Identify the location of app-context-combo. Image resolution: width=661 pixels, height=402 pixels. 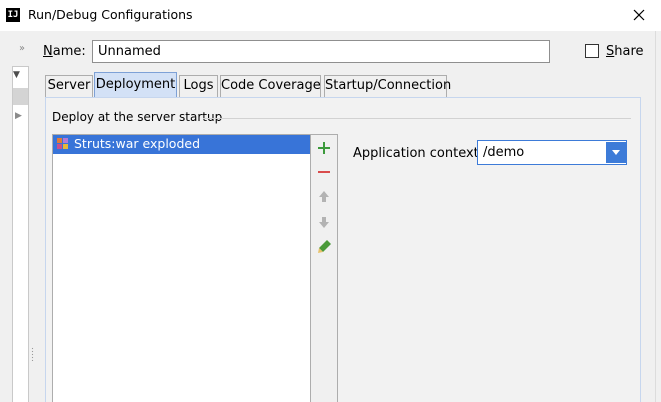
(552, 152).